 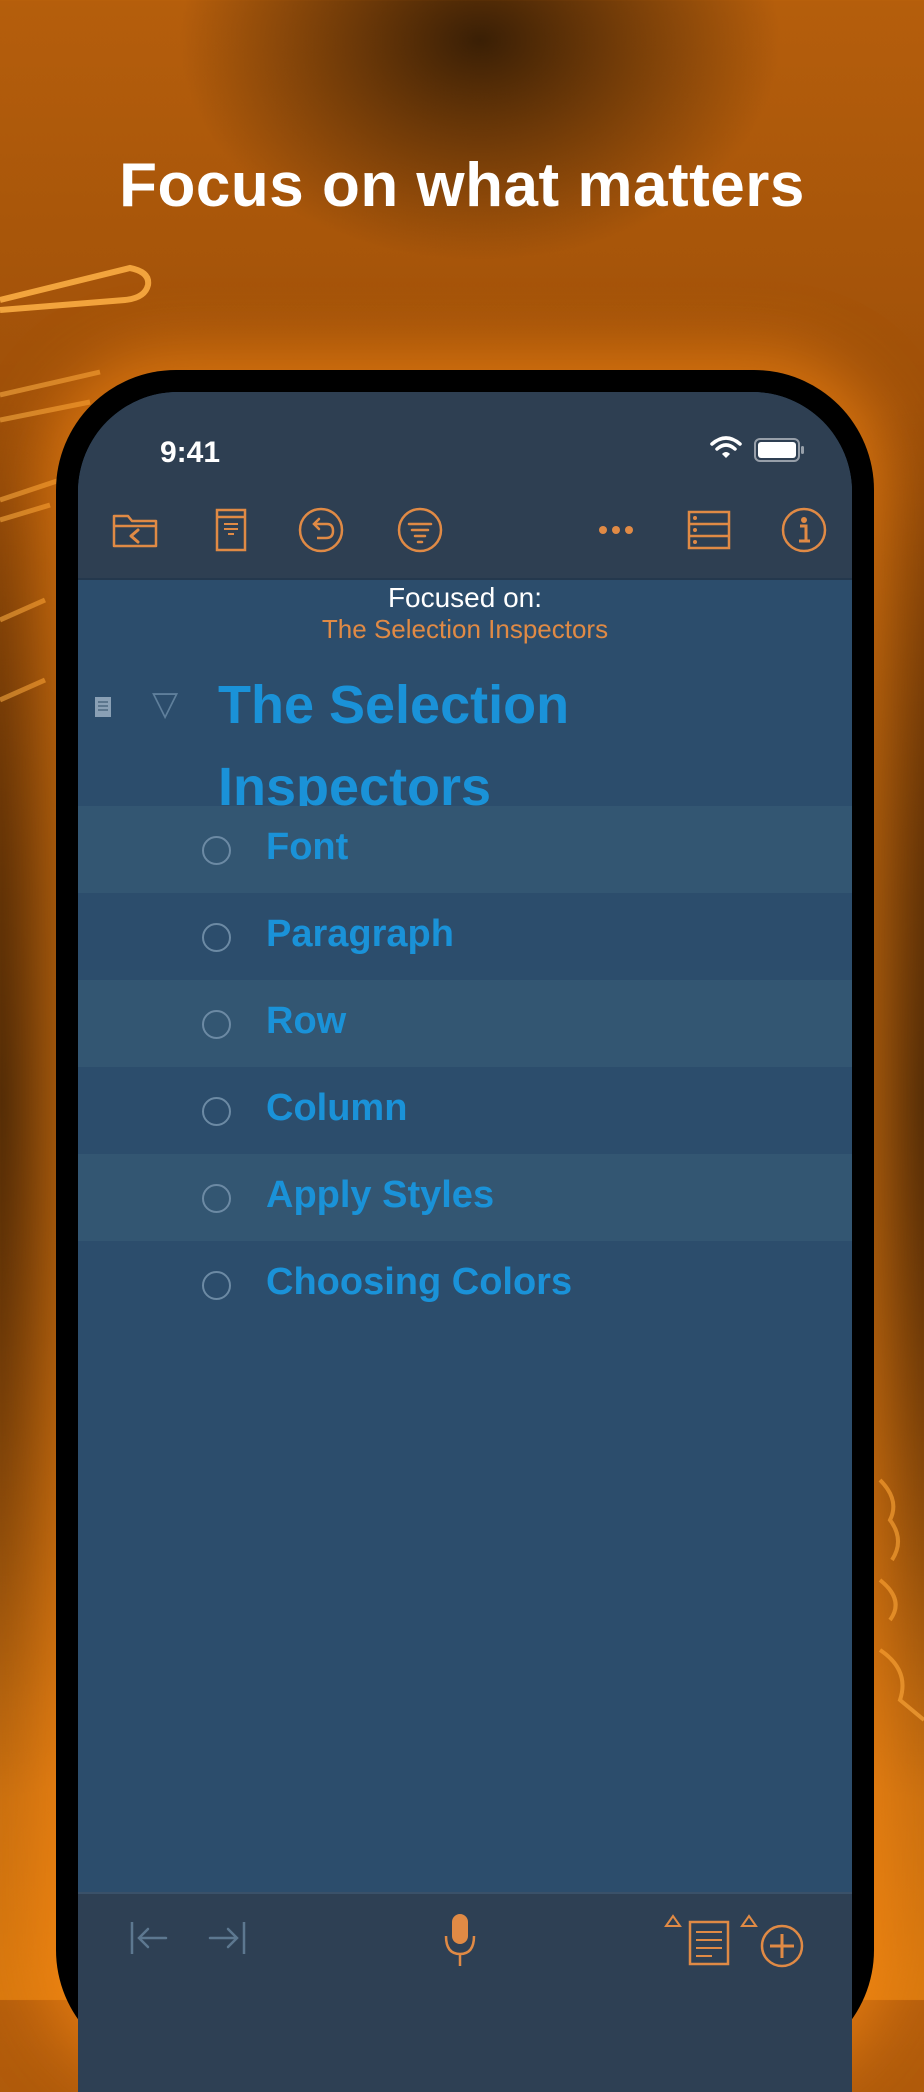 What do you see at coordinates (465, 597) in the screenshot?
I see `focus-label: Focused on:` at bounding box center [465, 597].